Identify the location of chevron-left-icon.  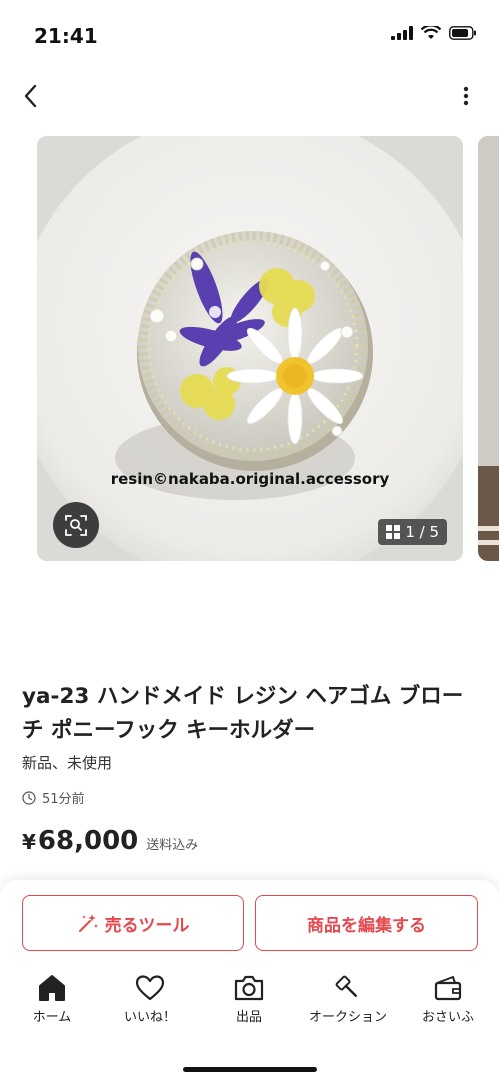
(30, 96).